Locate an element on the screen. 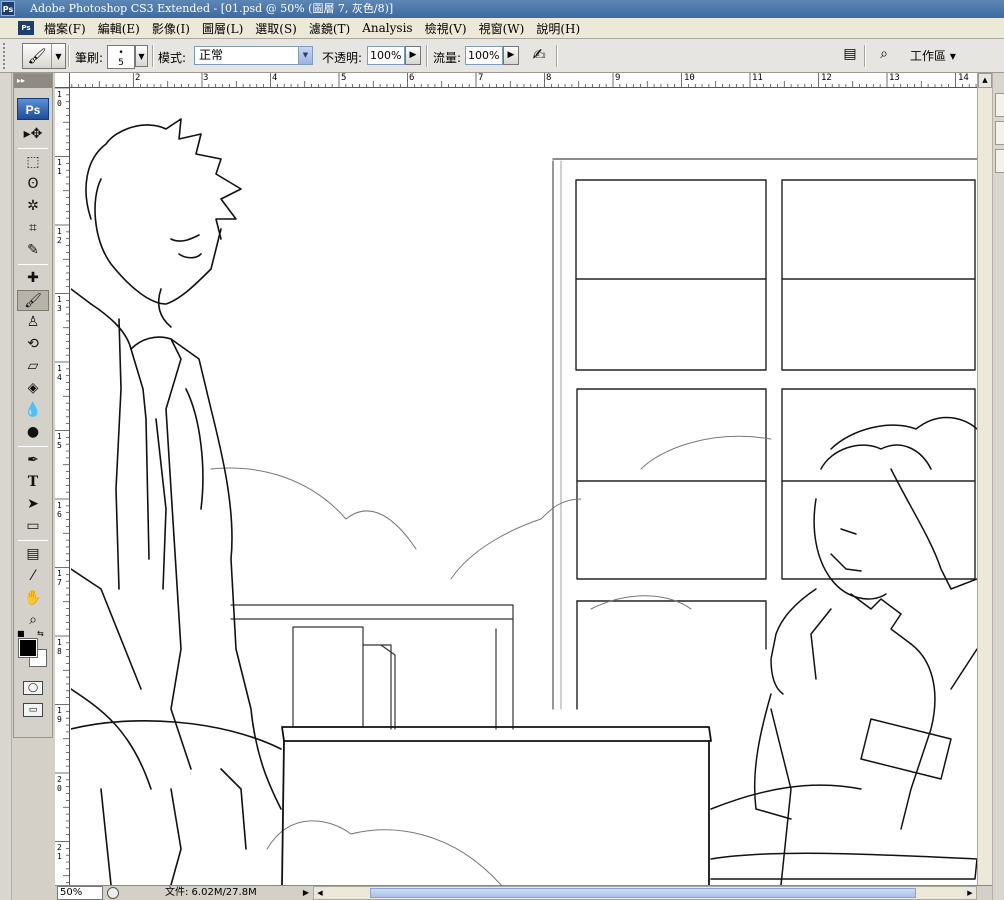  horizontal-ruler: 2 3 4 5 6 7 8 9 10 11 12 13 14 is located at coordinates (516, 80).